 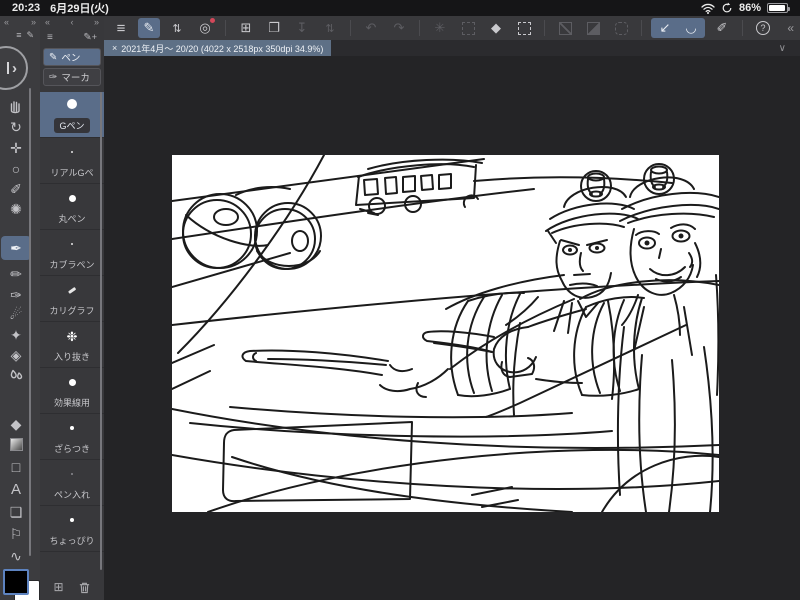 What do you see at coordinates (16, 582) in the screenshot?
I see `main-color-swatch` at bounding box center [16, 582].